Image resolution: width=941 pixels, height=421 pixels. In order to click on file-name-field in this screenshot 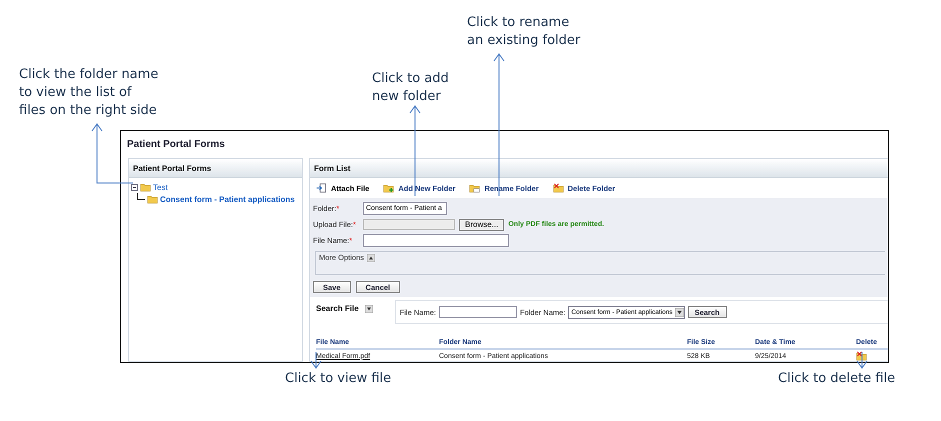, I will do `click(436, 240)`.